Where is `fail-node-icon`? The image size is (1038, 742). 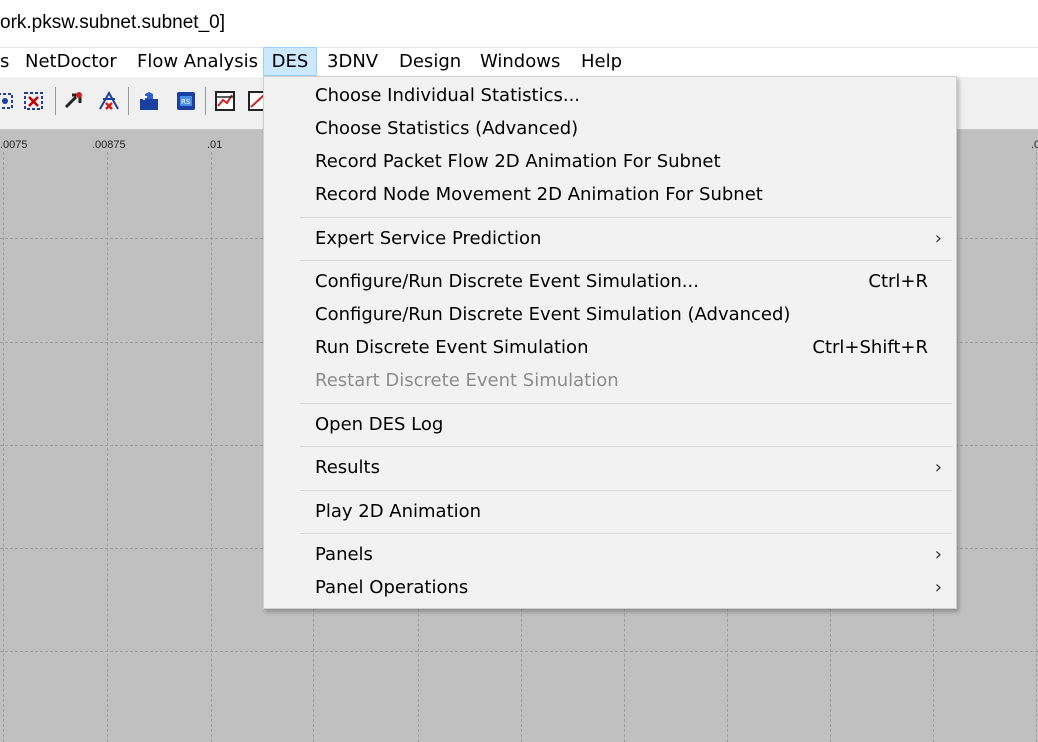
fail-node-icon is located at coordinates (74, 101).